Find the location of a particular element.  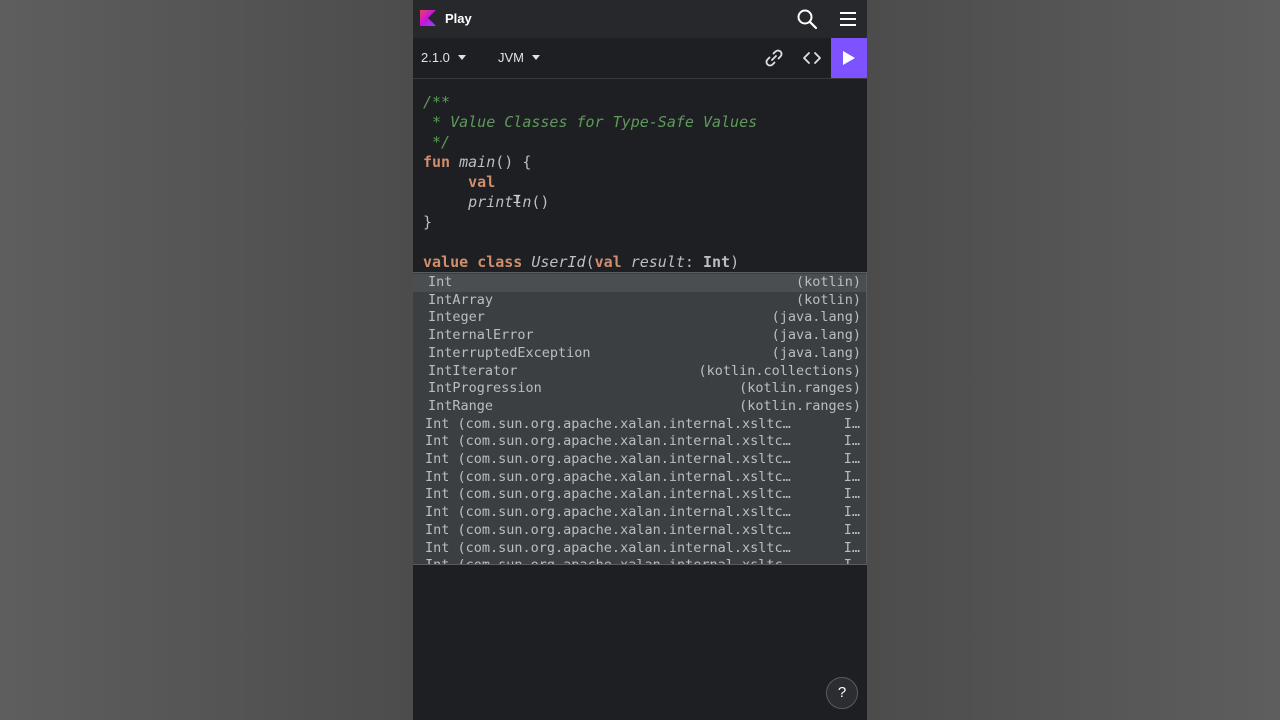

code-line: } is located at coordinates (428, 222).